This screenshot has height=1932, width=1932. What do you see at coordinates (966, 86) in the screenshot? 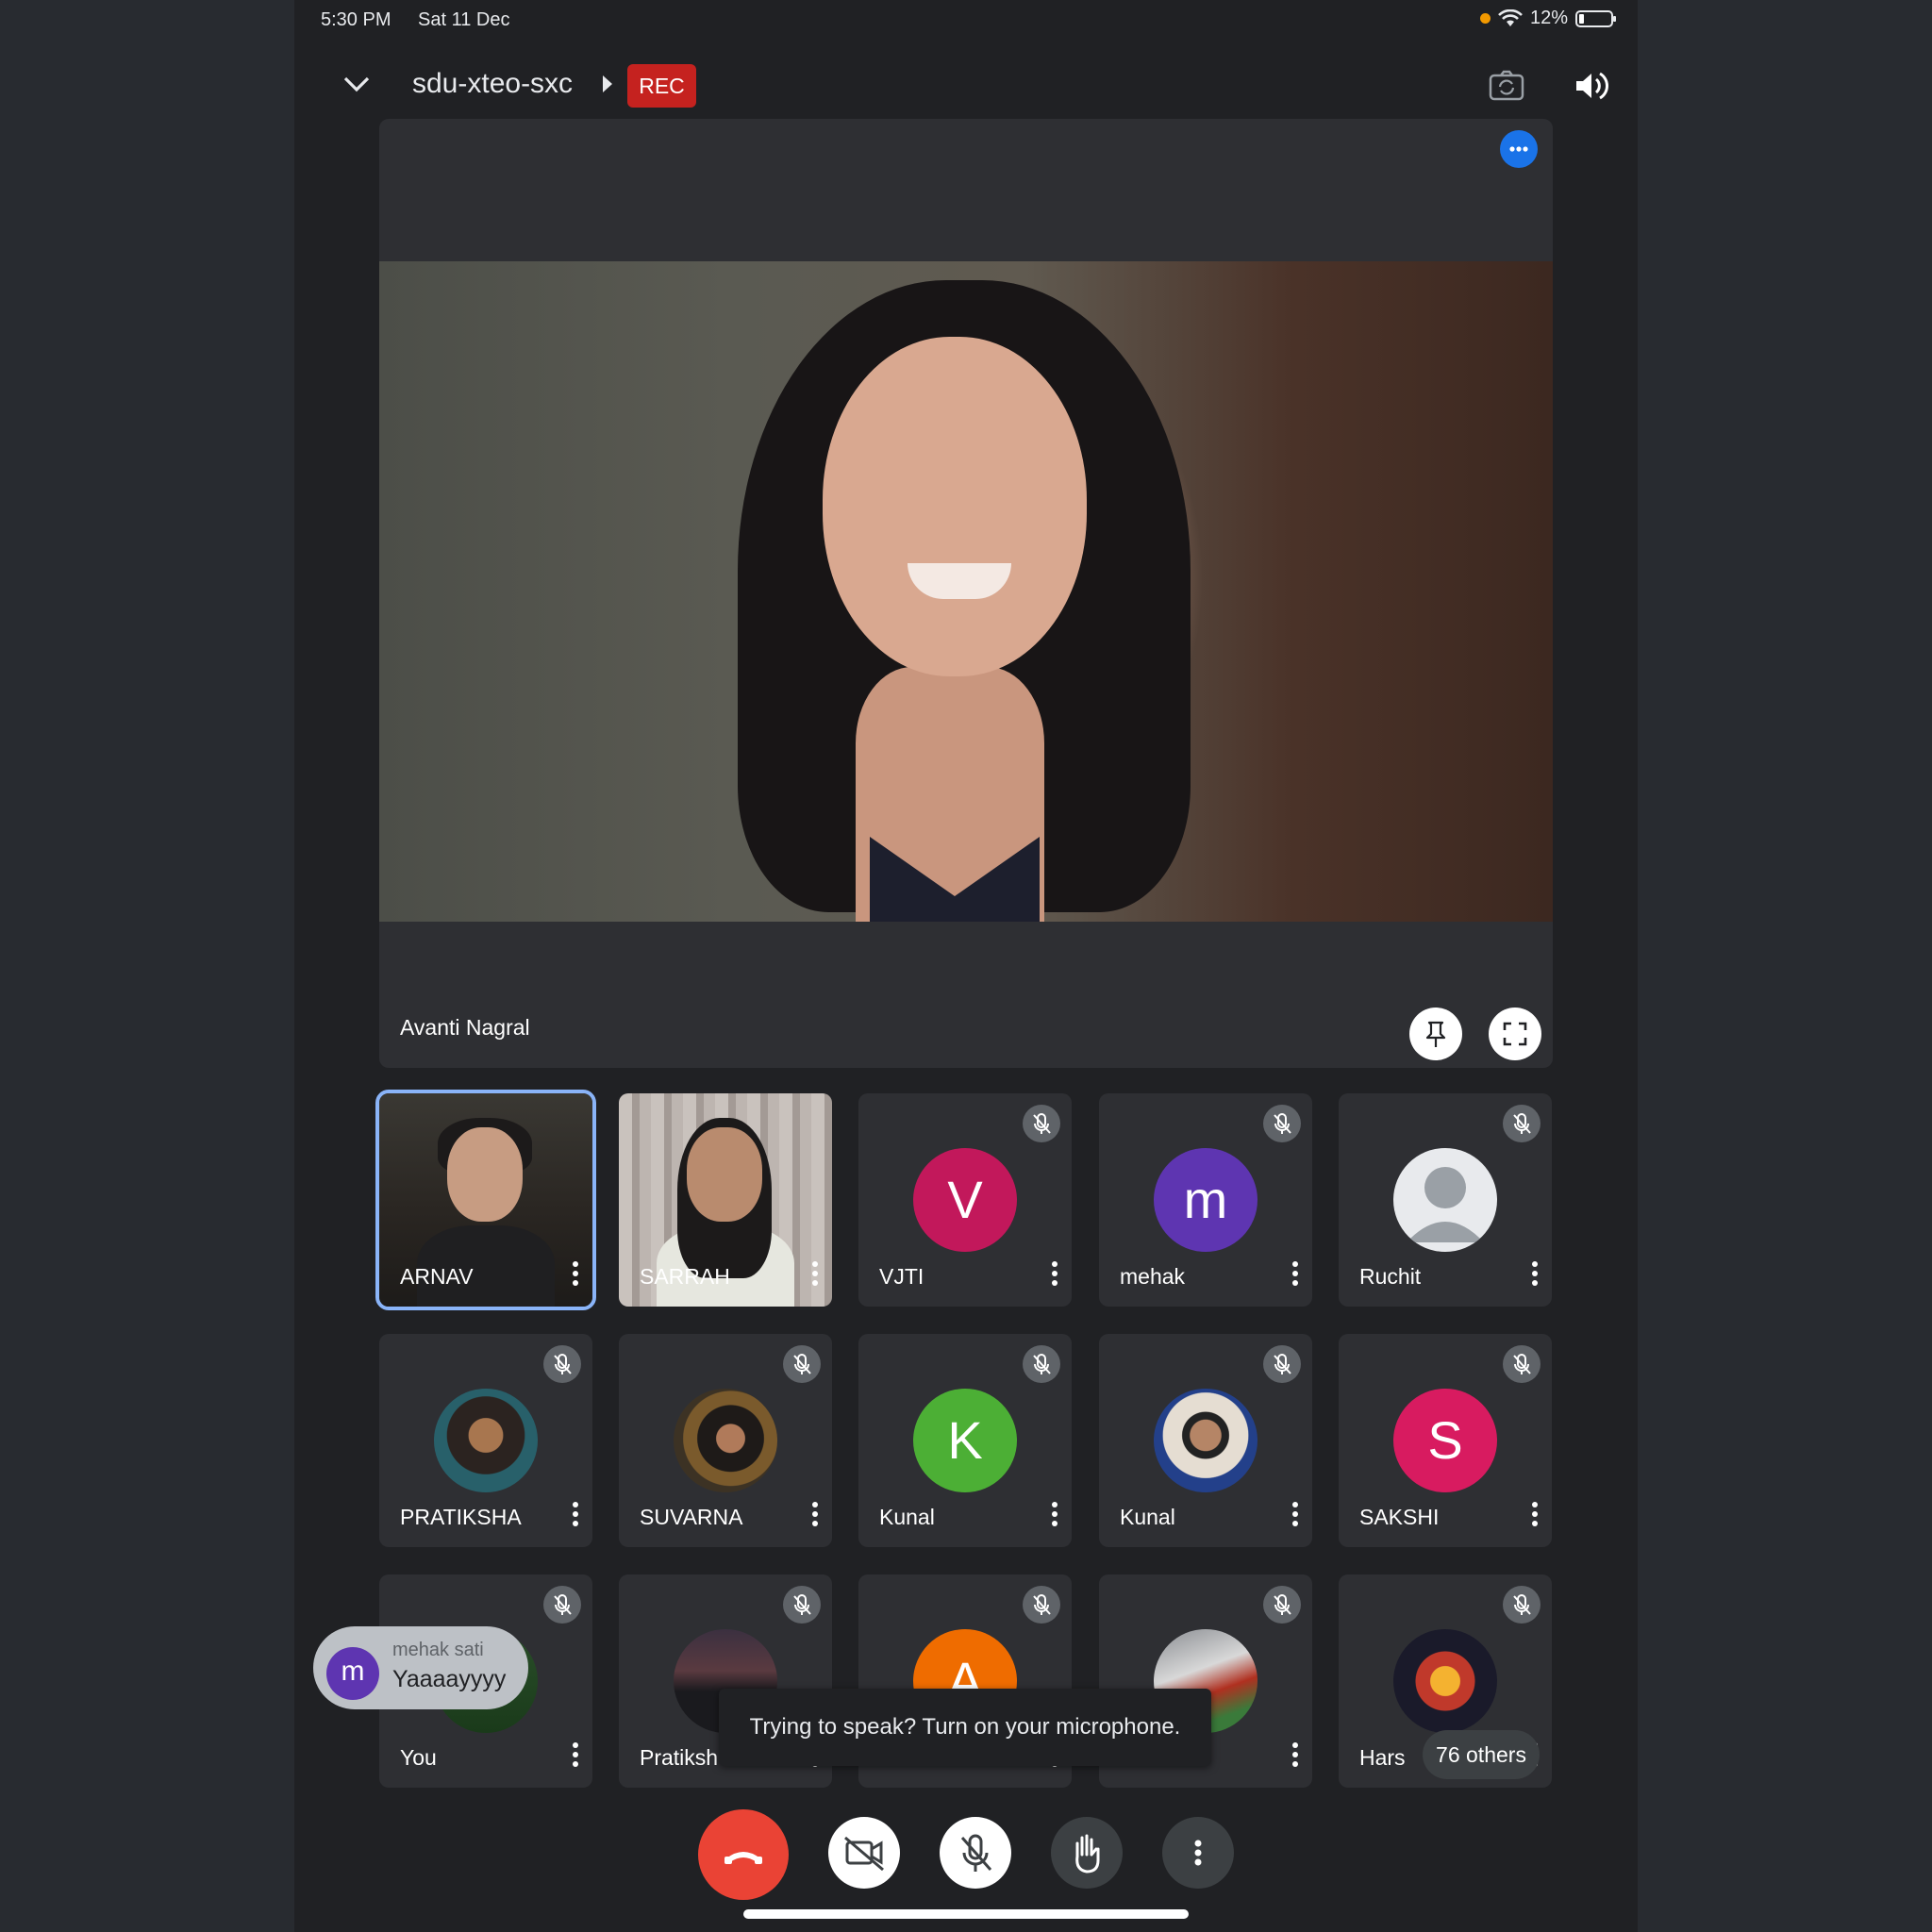
I see `meeting-header: sdu-xteo-sxc REC` at bounding box center [966, 86].